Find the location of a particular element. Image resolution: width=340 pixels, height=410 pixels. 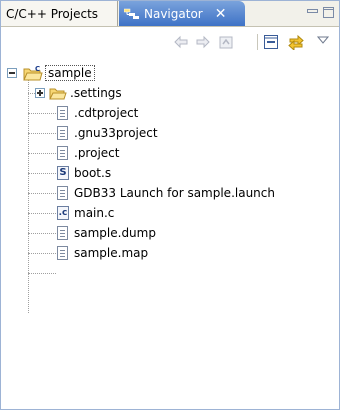

tab-navigator-label: Navigator is located at coordinates (173, 13).